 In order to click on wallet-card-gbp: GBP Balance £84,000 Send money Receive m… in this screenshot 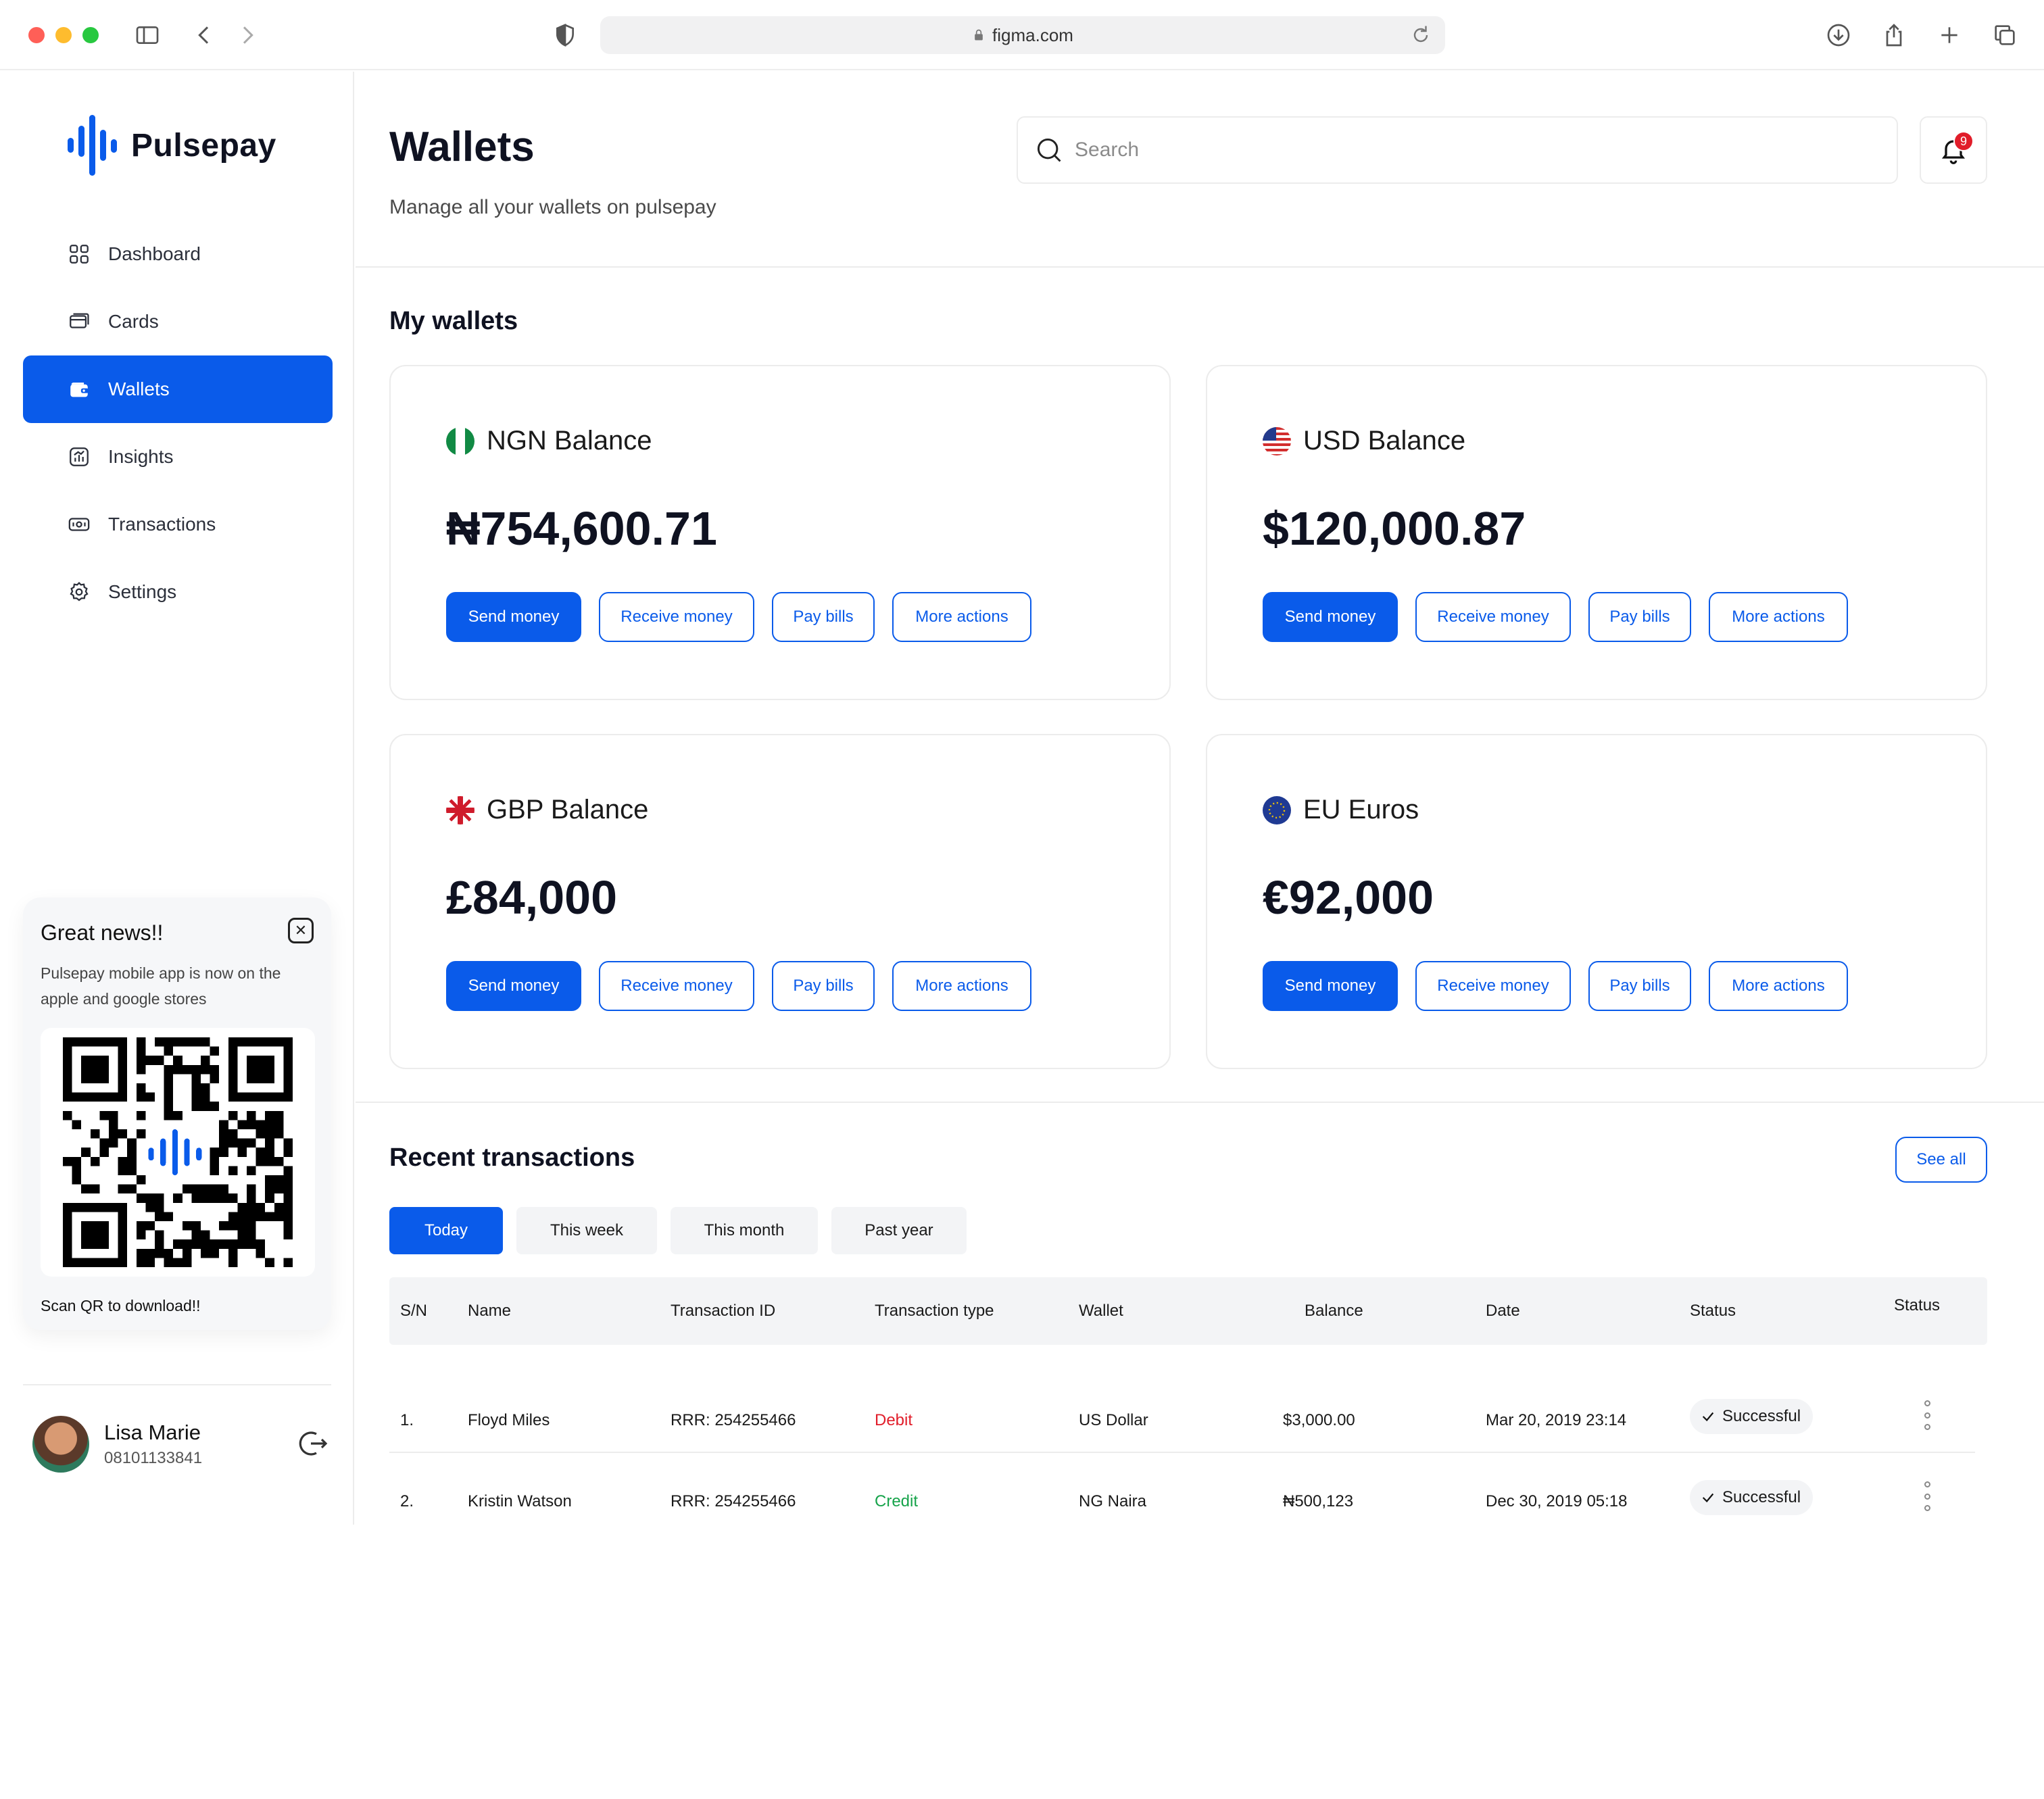, I will do `click(780, 901)`.